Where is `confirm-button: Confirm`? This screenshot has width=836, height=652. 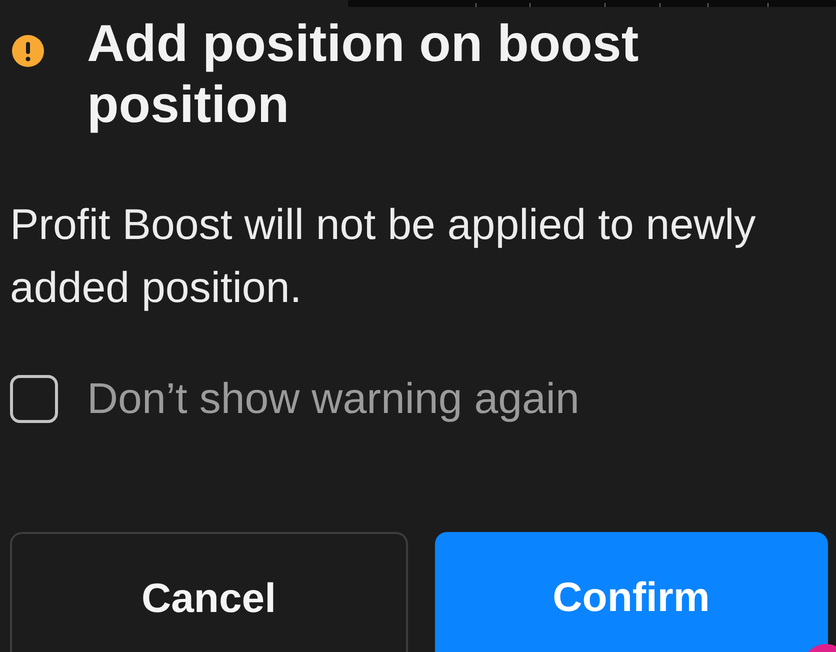 confirm-button: Confirm is located at coordinates (631, 592).